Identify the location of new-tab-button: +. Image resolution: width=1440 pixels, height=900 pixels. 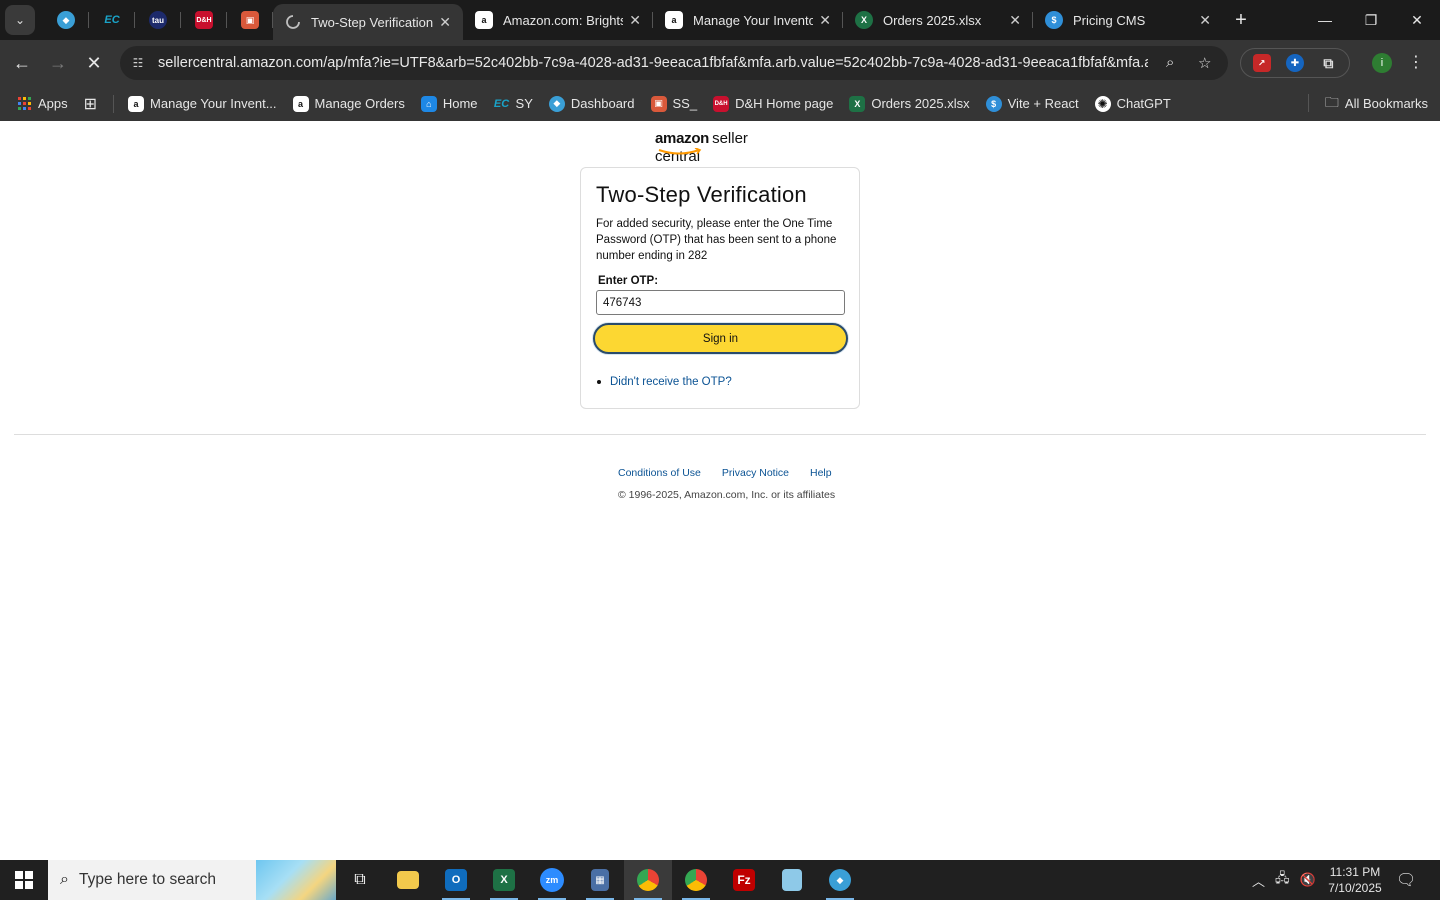
(1241, 20).